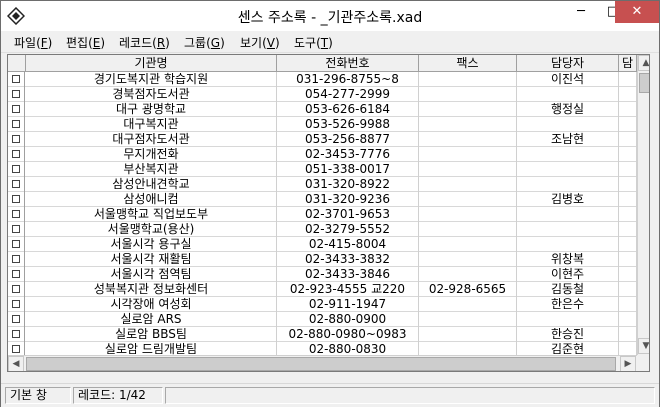  What do you see at coordinates (151, 304) in the screenshot?
I see `table-cell: 시각장애 여성회` at bounding box center [151, 304].